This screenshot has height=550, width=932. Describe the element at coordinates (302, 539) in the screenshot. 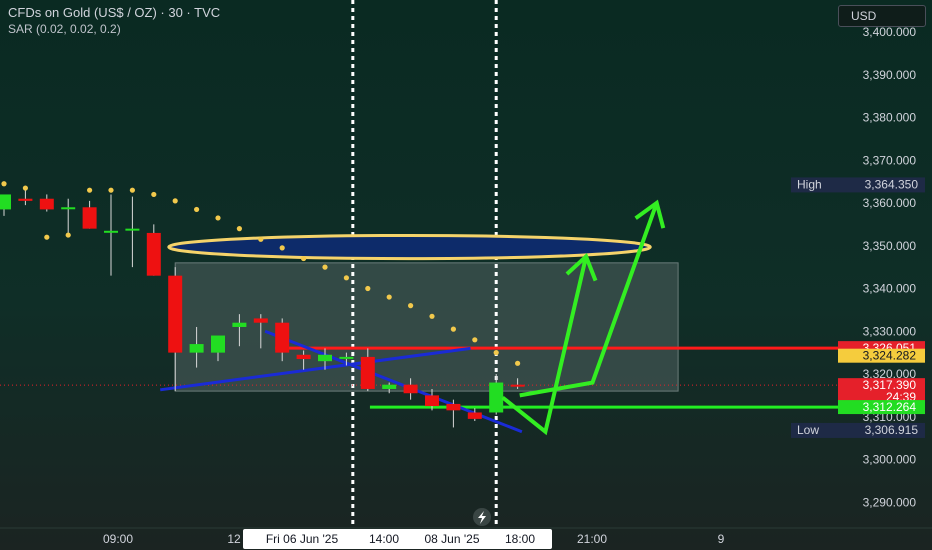

I see `x-tick-label: Fri 06 Jun '25` at that location.